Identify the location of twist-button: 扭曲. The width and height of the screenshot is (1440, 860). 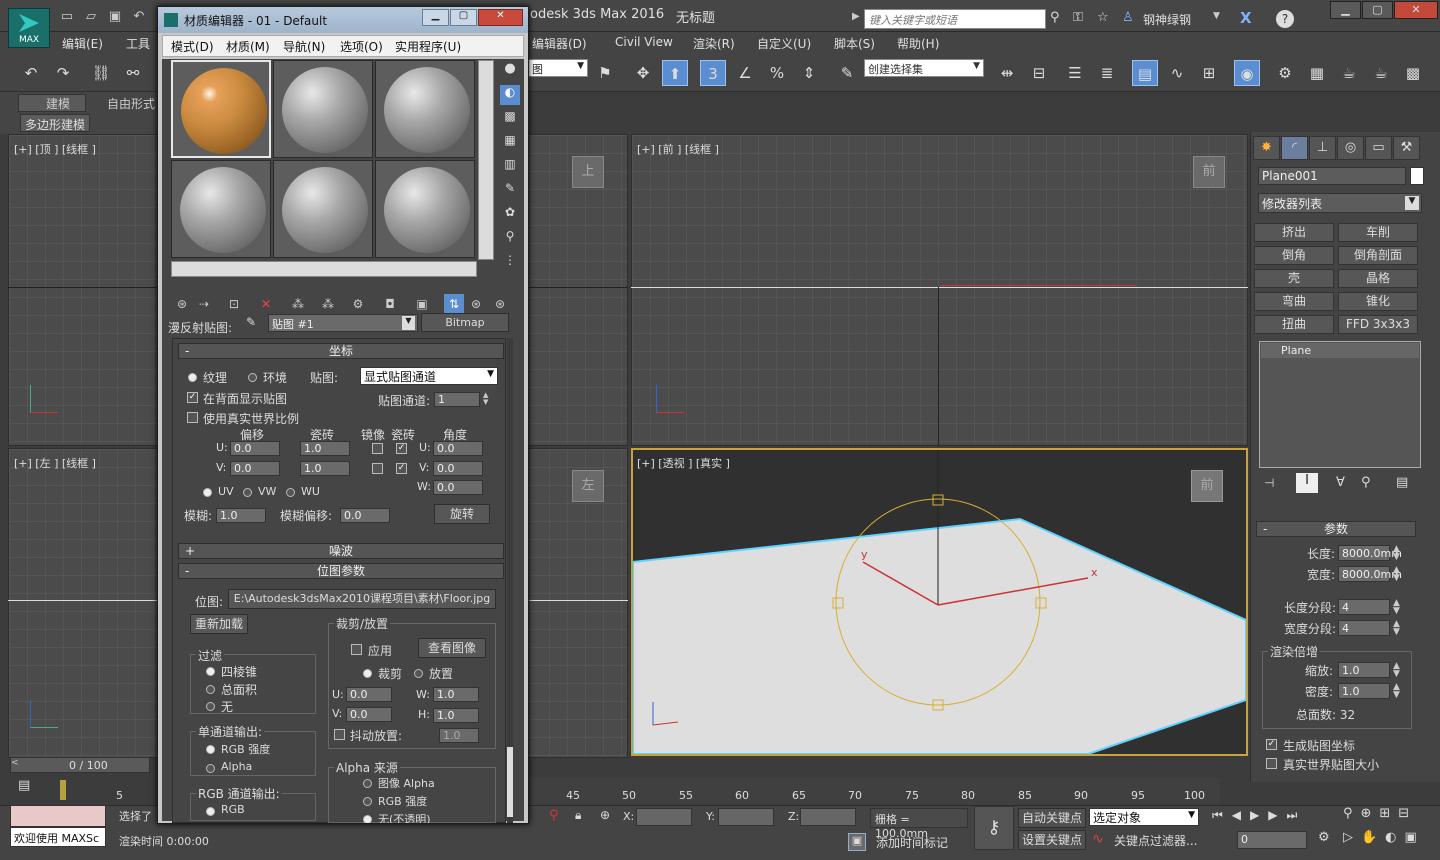
(1294, 324).